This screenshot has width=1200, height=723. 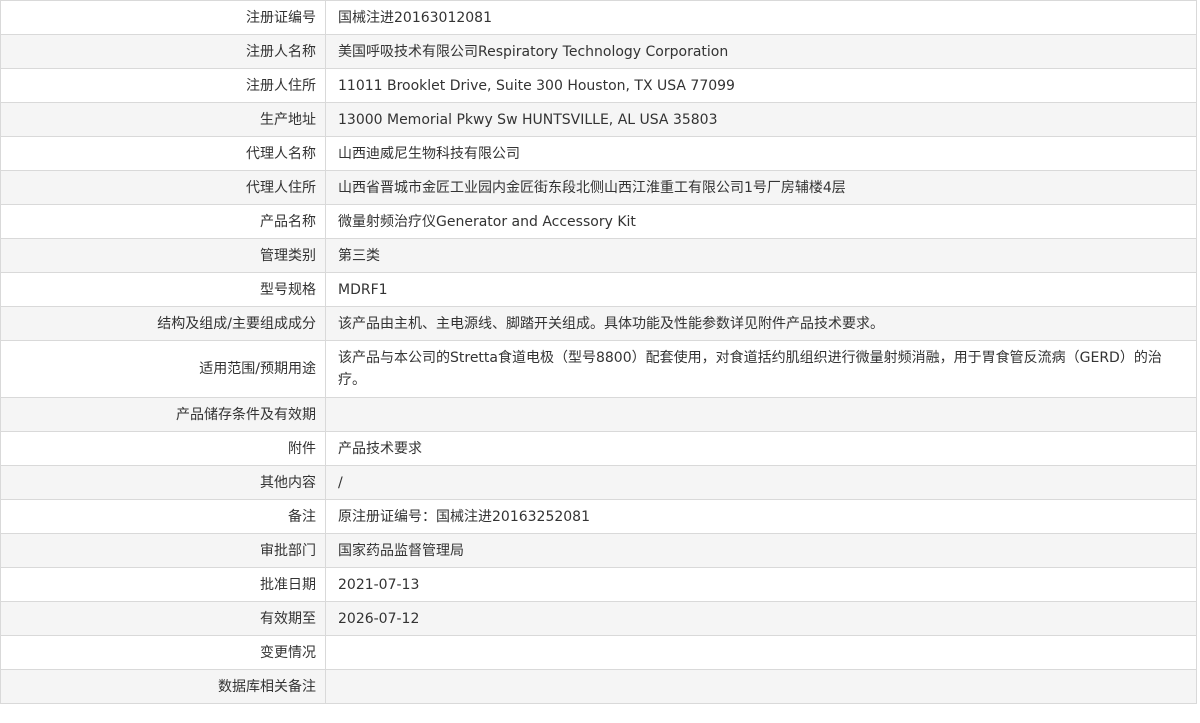 I want to click on field-label: 生产地址, so click(x=163, y=119).